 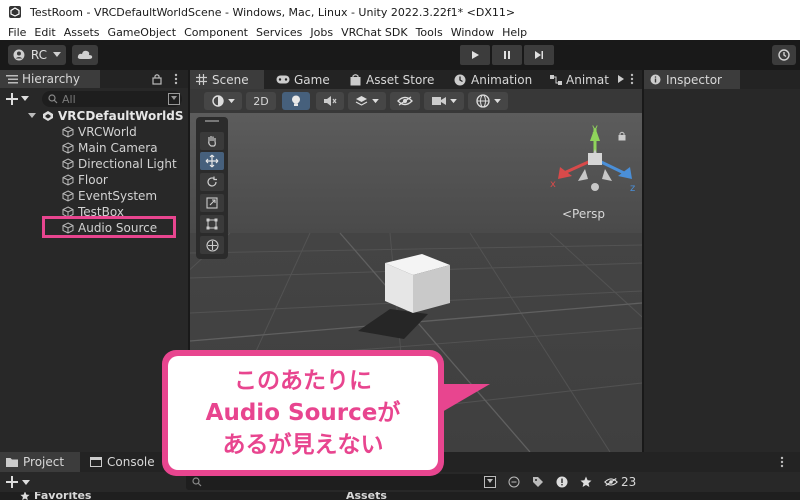 What do you see at coordinates (374, 32) in the screenshot?
I see `menu-vrchat-sdk: VRChat SDK` at bounding box center [374, 32].